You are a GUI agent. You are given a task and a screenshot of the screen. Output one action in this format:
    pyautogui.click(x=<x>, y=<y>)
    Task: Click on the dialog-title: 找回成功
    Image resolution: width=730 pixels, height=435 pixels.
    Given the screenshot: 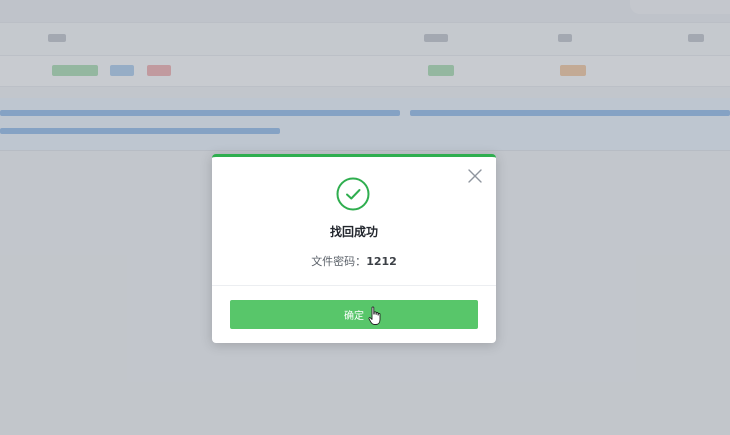 What is the action you would take?
    pyautogui.click(x=353, y=232)
    